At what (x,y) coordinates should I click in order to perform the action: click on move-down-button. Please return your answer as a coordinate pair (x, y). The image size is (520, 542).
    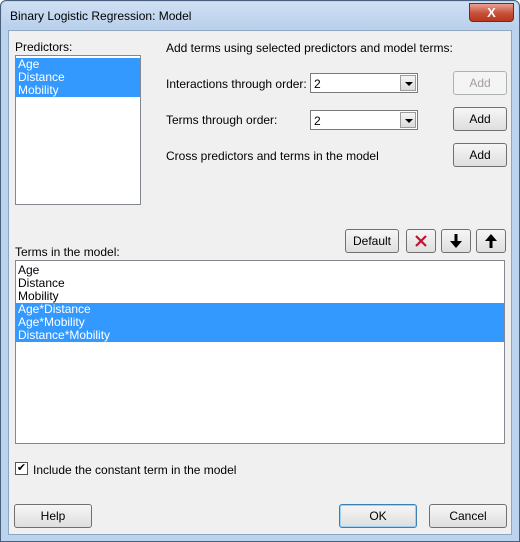
    Looking at the image, I should click on (456, 241).